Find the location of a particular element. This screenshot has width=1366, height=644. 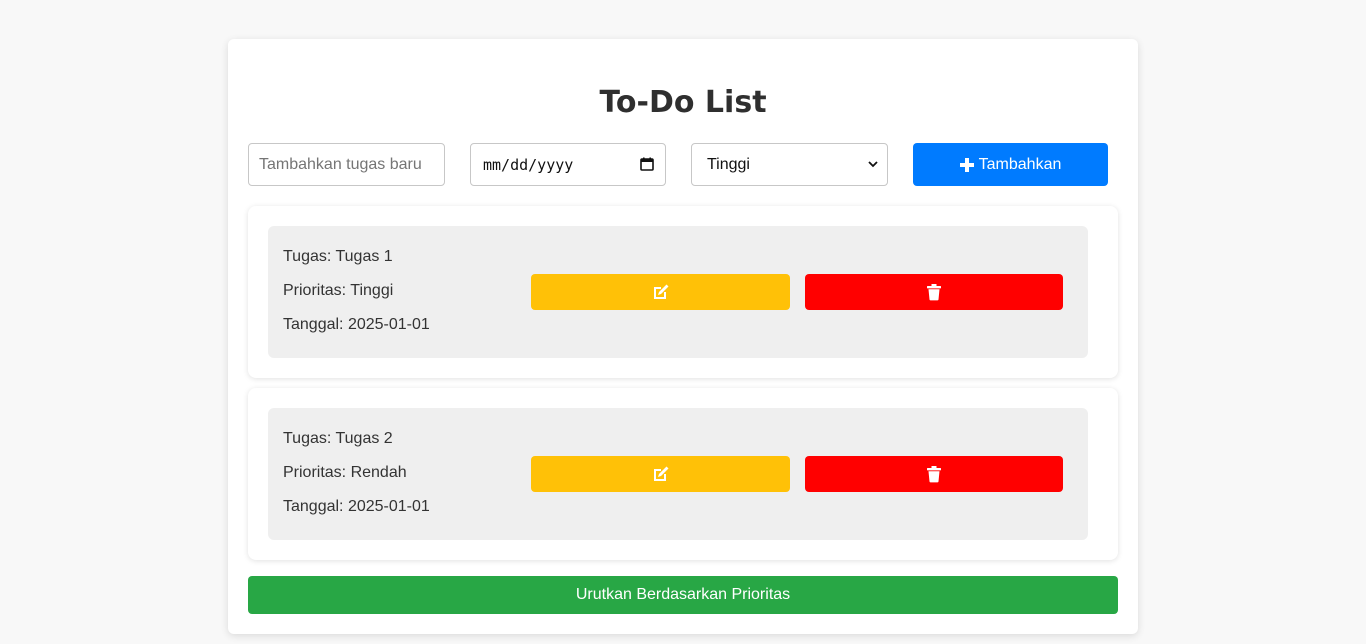

page-title: To-Do List is located at coordinates (683, 102).